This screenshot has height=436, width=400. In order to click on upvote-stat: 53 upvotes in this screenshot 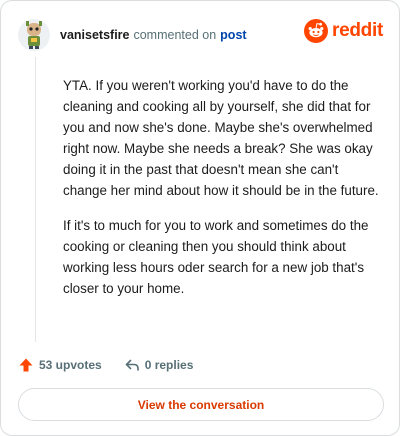, I will do `click(60, 365)`.